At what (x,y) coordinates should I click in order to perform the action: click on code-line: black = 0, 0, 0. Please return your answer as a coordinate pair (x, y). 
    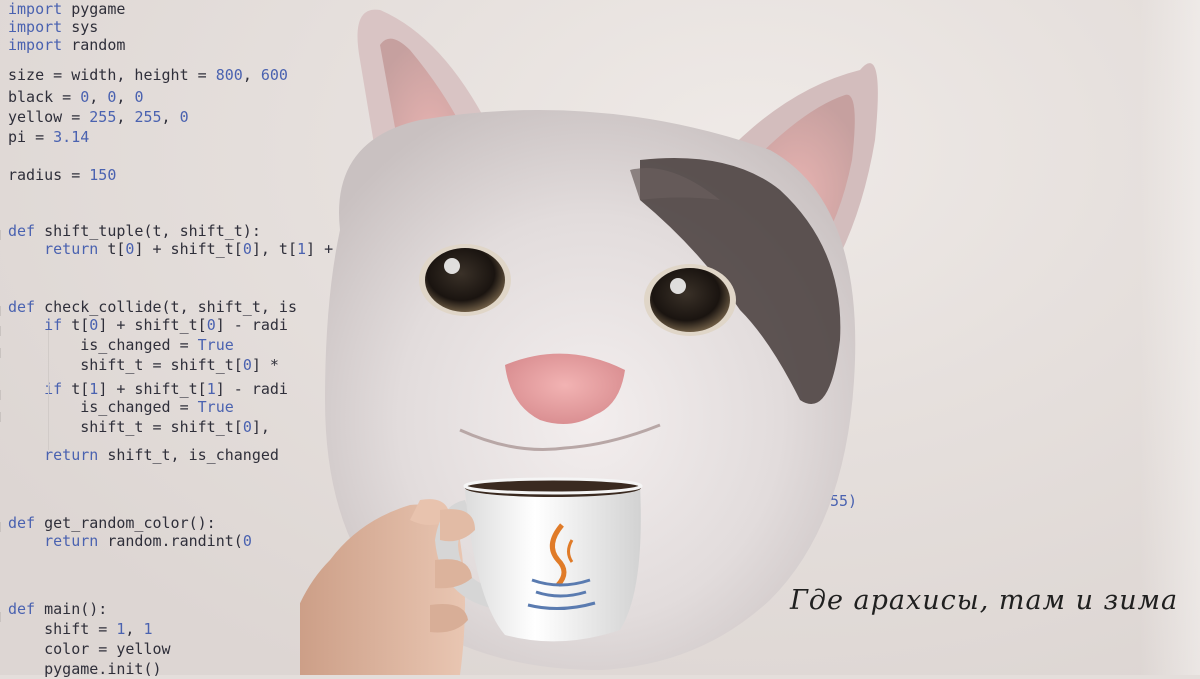
    Looking at the image, I should click on (75, 97).